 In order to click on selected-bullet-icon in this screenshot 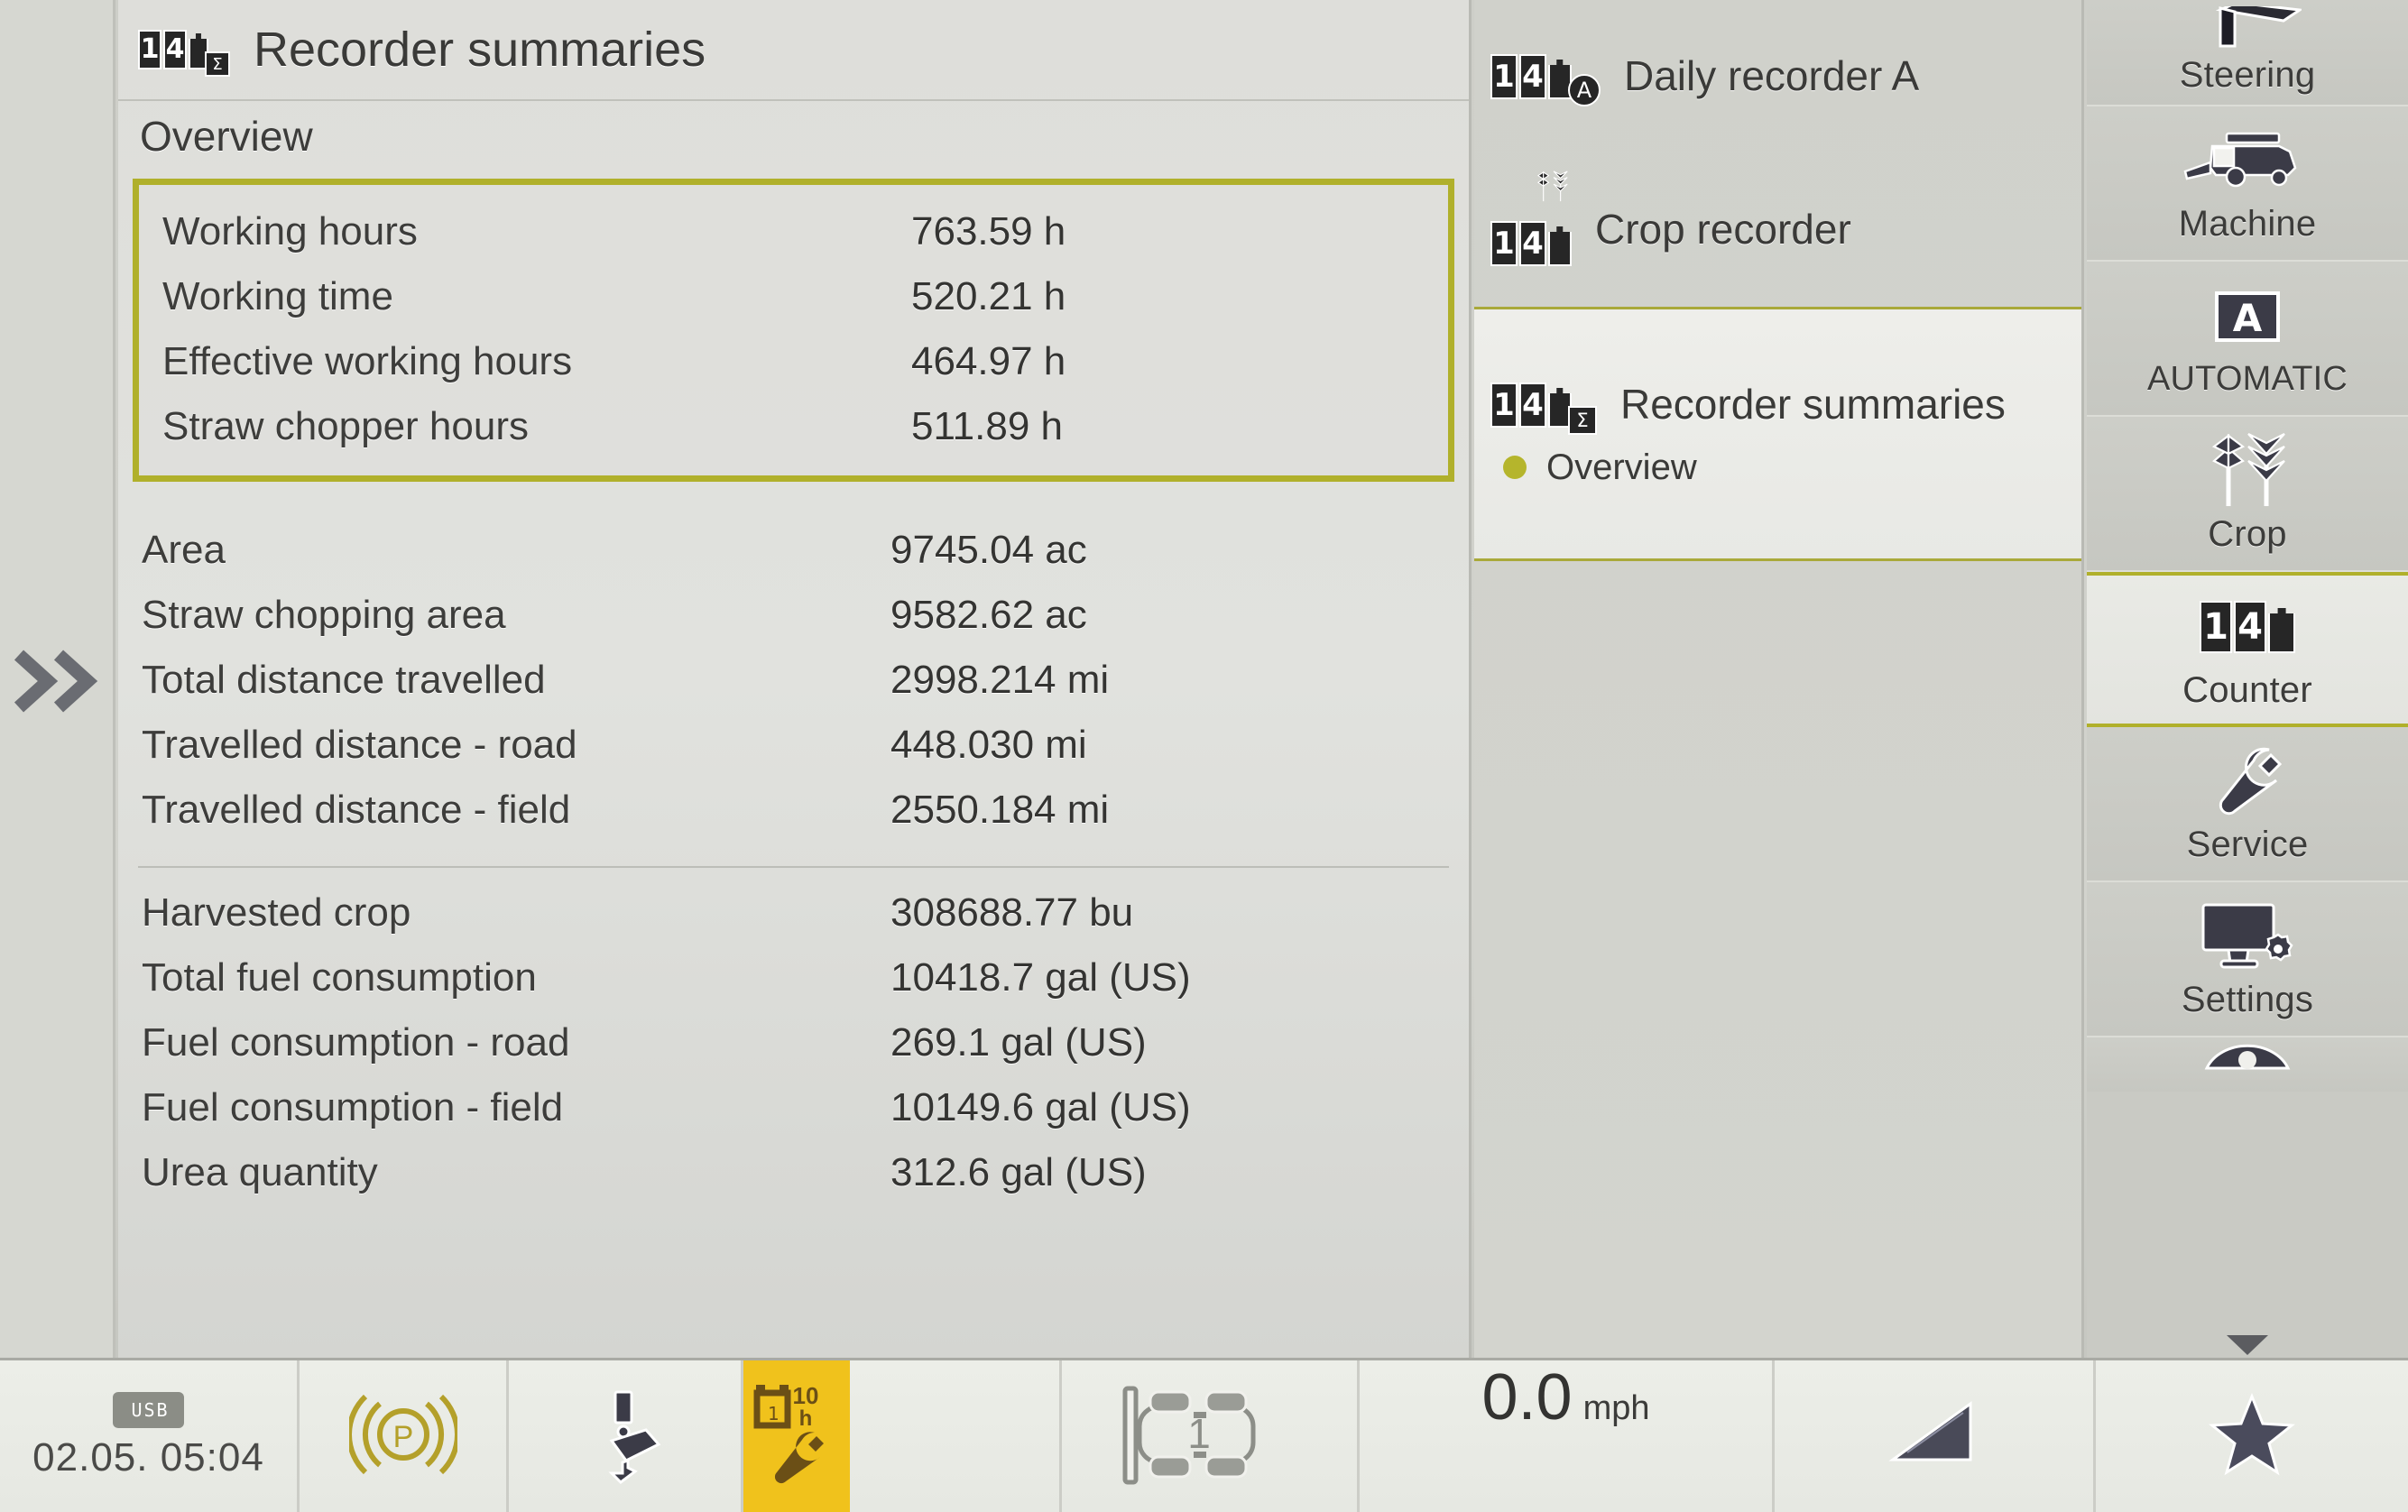, I will do `click(1515, 467)`.